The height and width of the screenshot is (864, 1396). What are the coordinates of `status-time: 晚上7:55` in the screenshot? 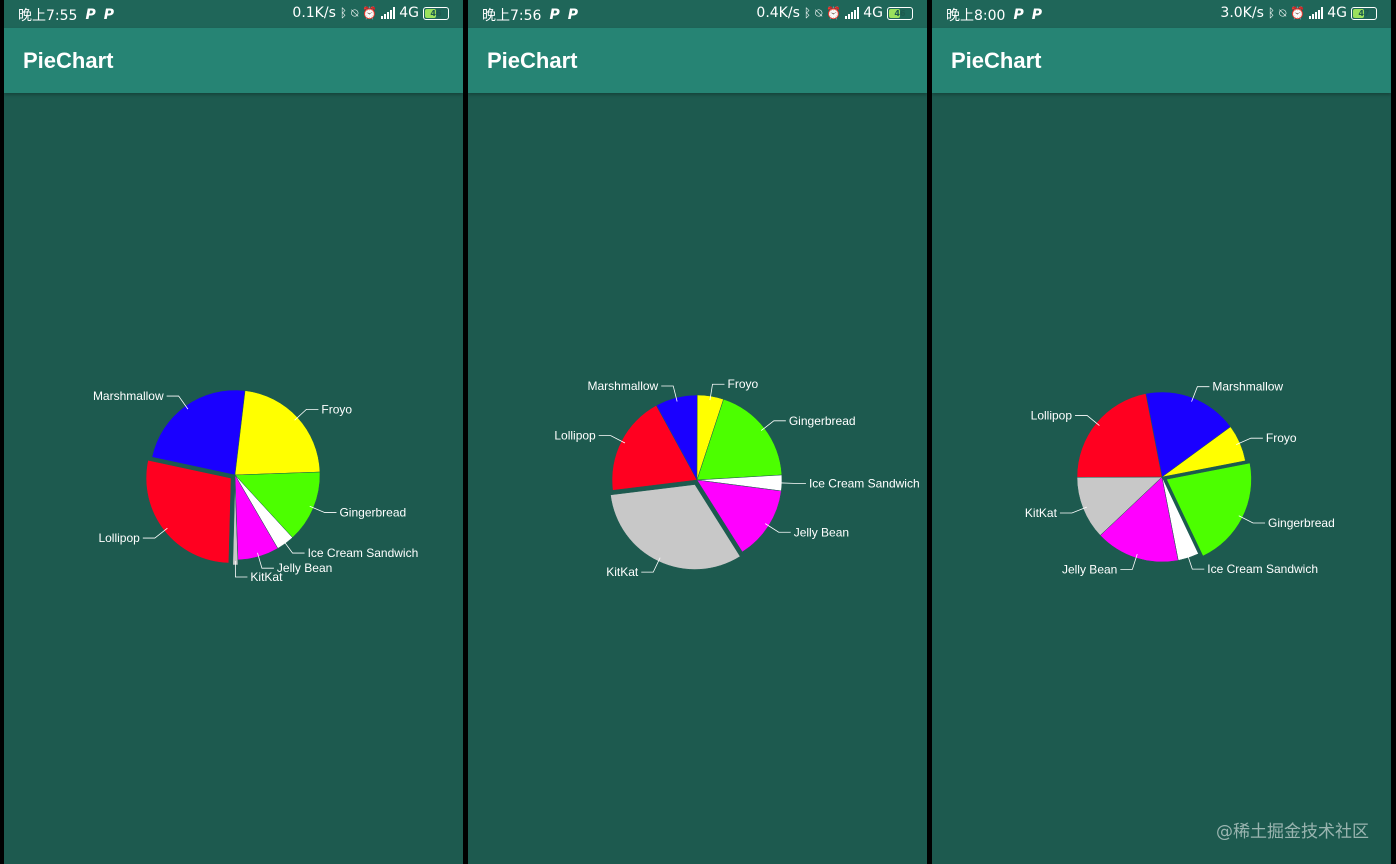 It's located at (48, 16).